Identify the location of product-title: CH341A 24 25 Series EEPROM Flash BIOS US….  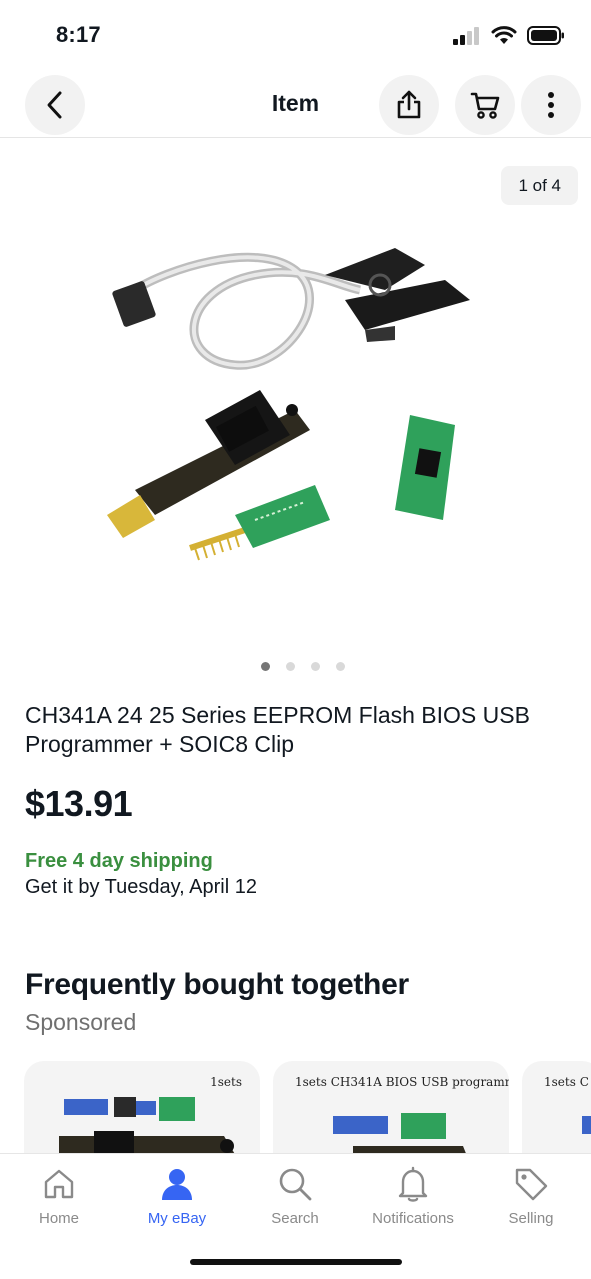
(277, 729).